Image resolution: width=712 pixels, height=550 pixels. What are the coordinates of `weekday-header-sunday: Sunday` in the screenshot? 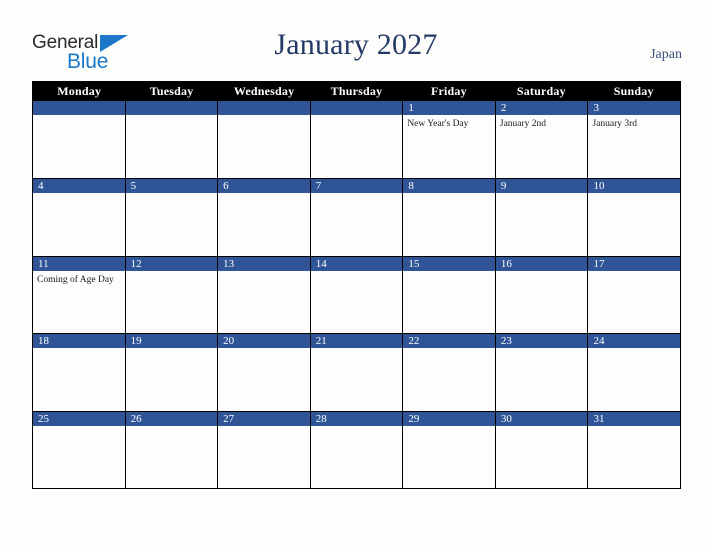 It's located at (633, 91).